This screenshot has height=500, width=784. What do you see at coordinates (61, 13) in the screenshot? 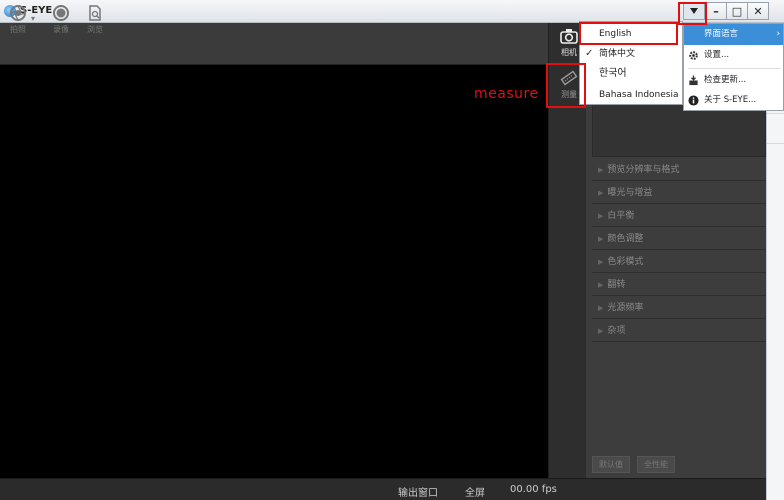
I see `record-icon` at bounding box center [61, 13].